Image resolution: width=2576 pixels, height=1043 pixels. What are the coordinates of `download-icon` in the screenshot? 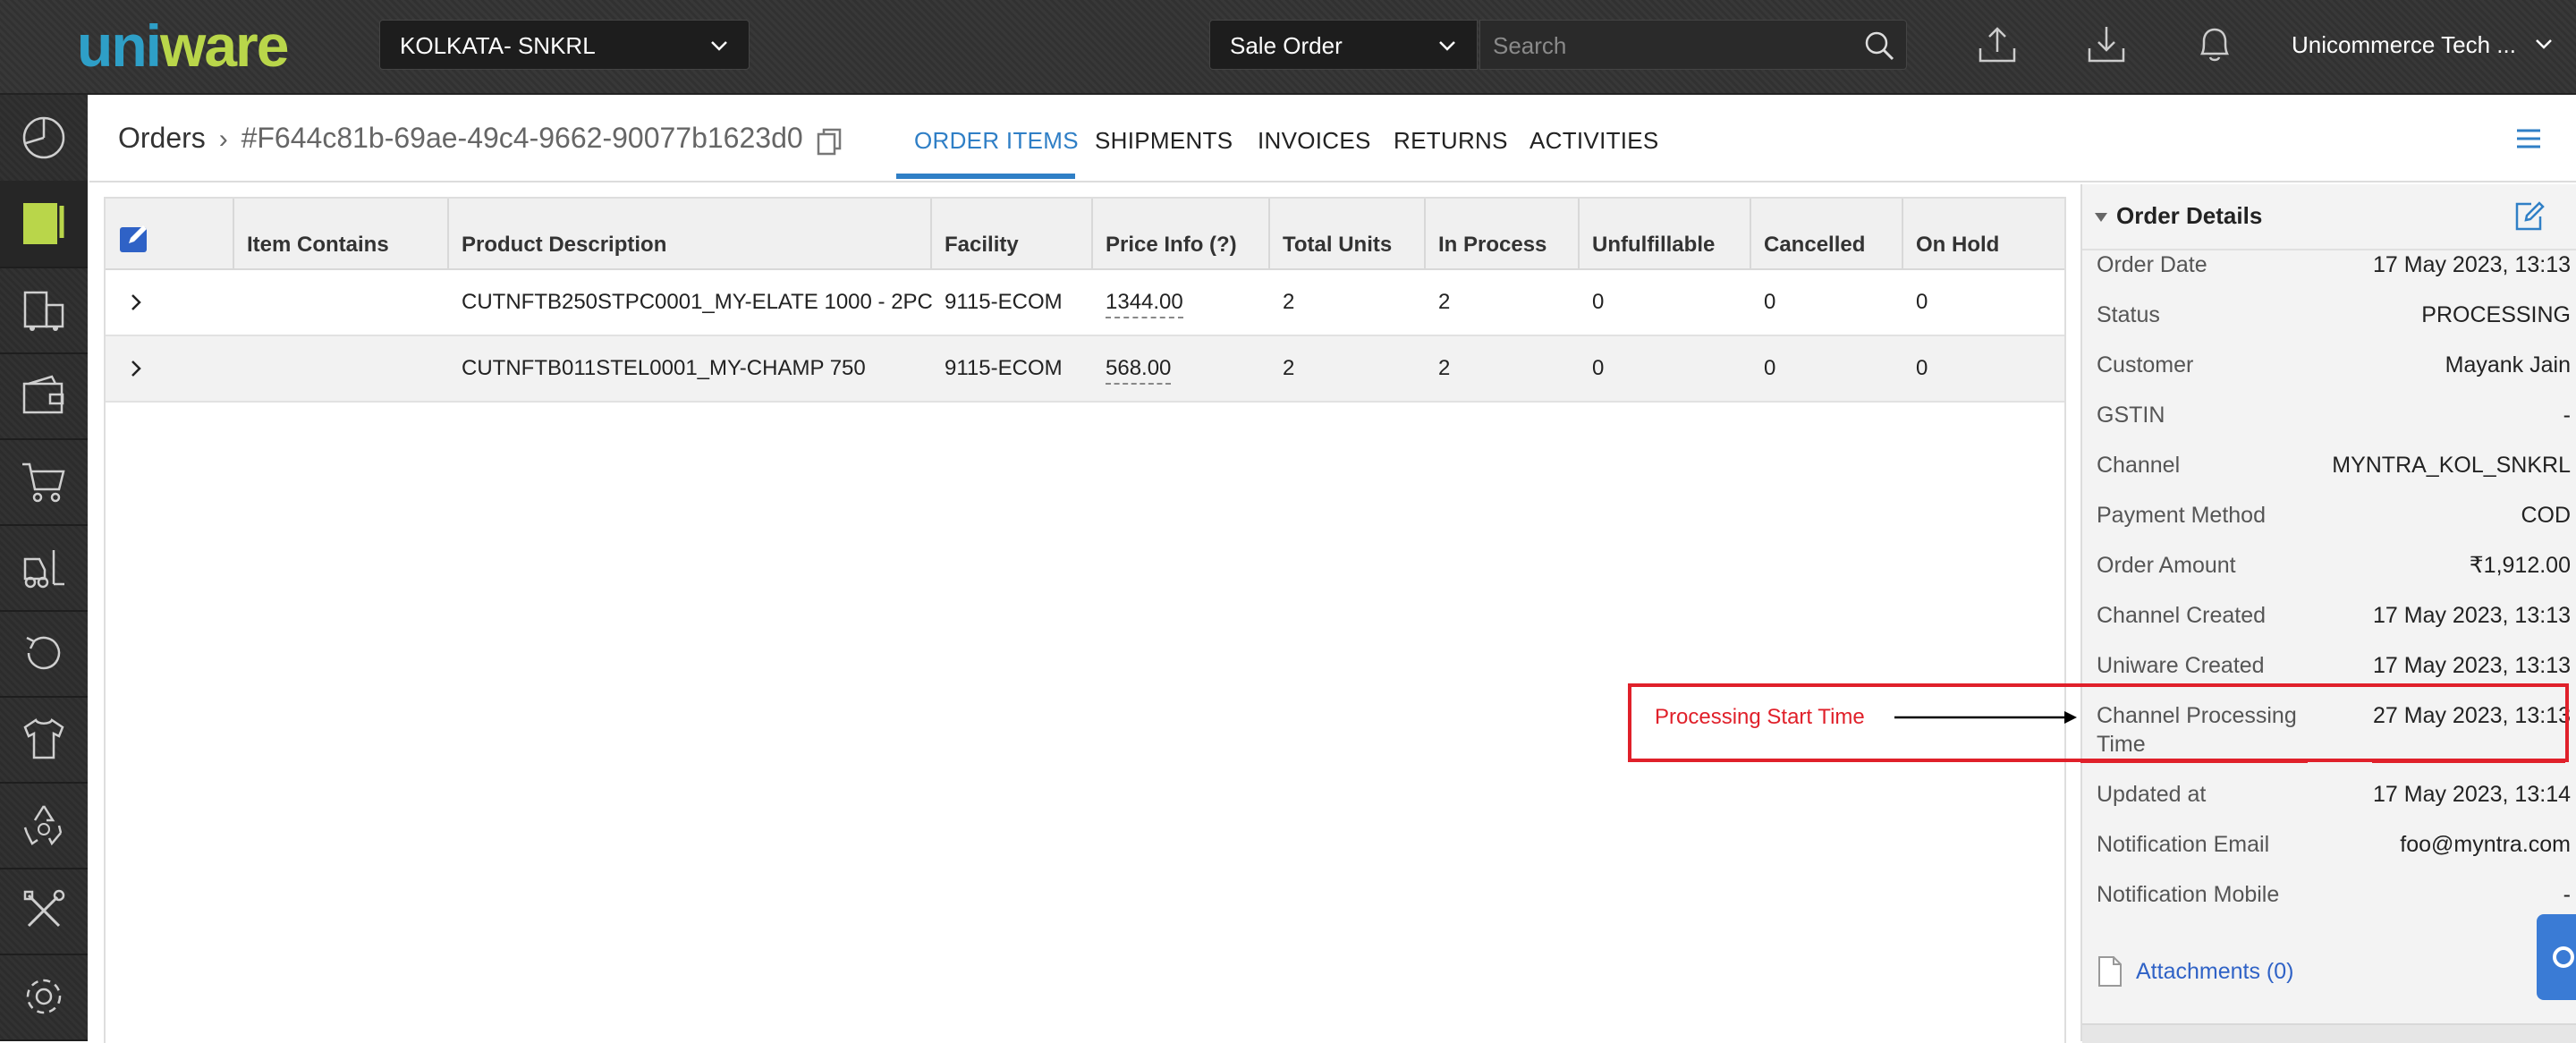 It's located at (2106, 43).